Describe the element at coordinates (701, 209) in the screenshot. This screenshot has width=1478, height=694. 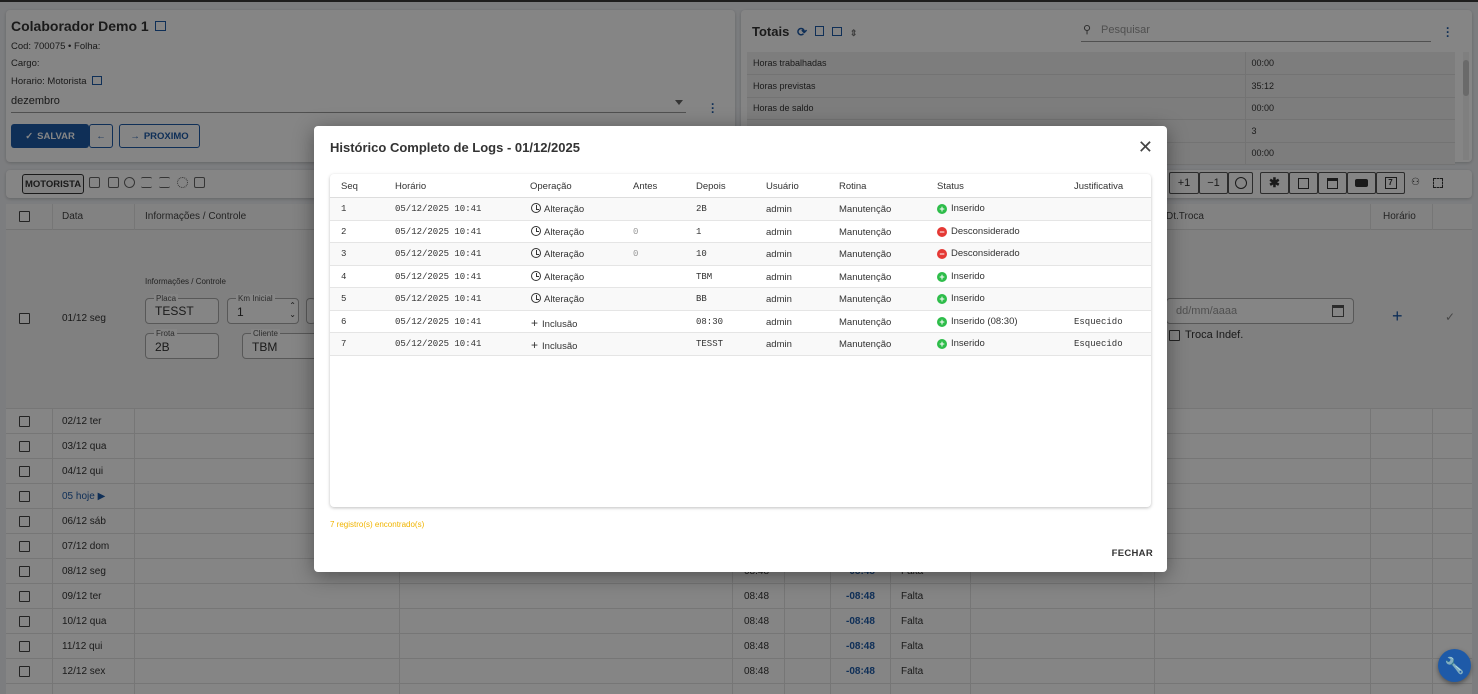
I see `log-depois: 2B` at that location.